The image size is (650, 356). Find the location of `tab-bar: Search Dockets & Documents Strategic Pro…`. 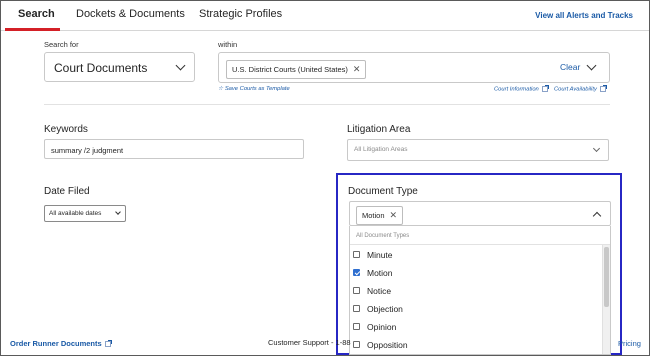

tab-bar: Search Dockets & Documents Strategic Pro… is located at coordinates (325, 16).